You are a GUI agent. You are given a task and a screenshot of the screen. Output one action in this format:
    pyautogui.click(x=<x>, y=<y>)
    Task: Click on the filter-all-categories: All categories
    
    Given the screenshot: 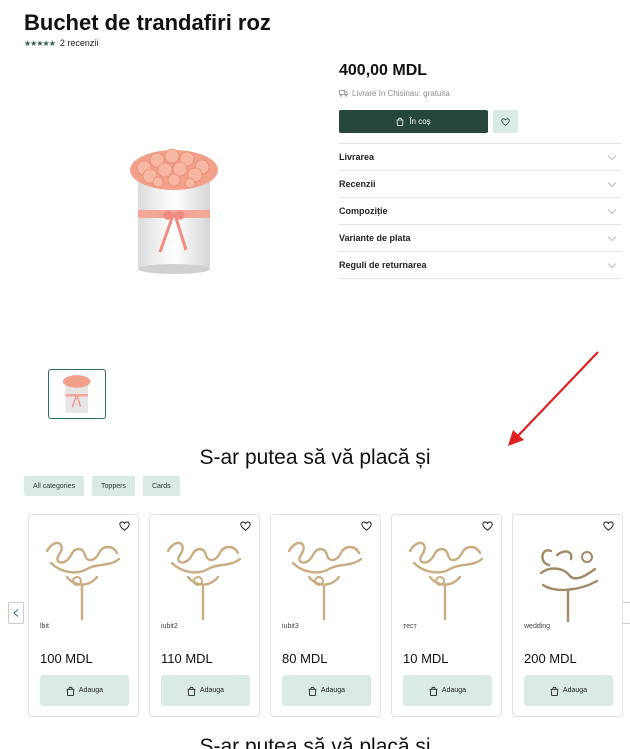 What is the action you would take?
    pyautogui.click(x=54, y=486)
    